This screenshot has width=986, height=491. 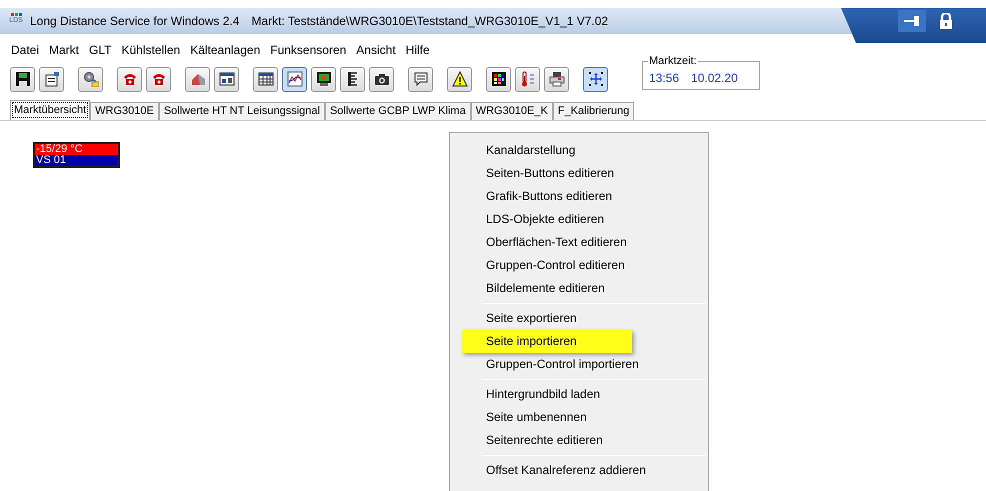 I want to click on window-subtitle: Markt: Teststände\WRG3010E\Teststand_WRG3010E_V1_1 V7.02, so click(x=429, y=21).